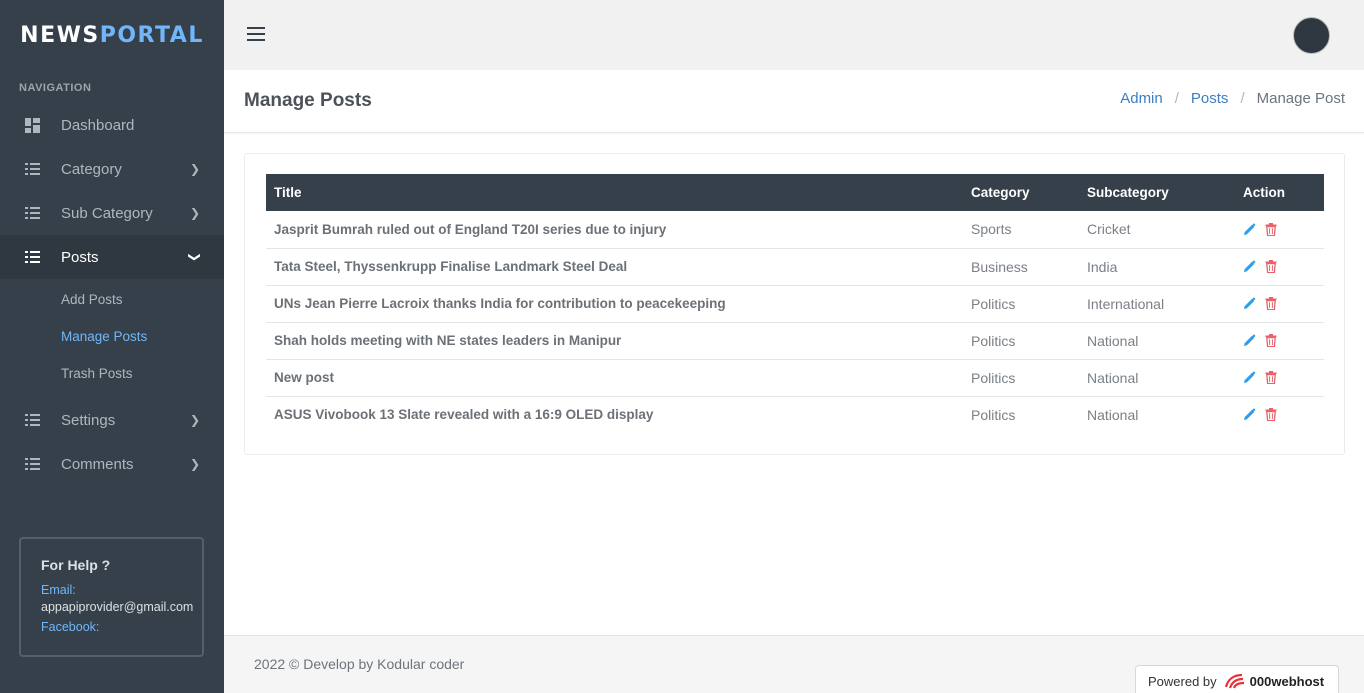 This screenshot has height=693, width=1364. I want to click on sidebar-item-settings: Settings ❯, so click(112, 420).